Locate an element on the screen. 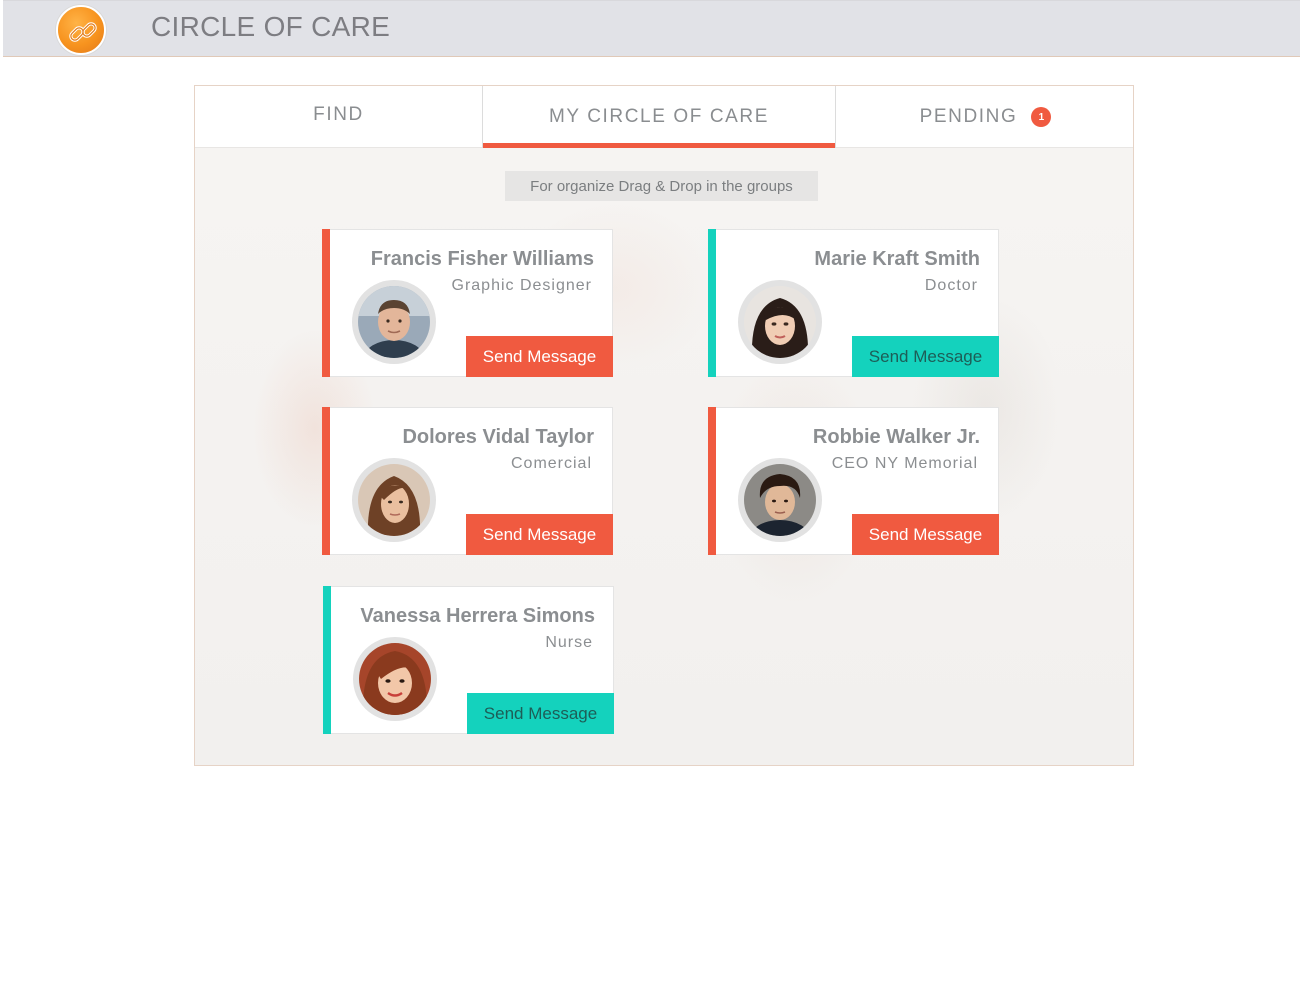 The width and height of the screenshot is (1300, 992). contact-name: Dolores Vidal Taylor is located at coordinates (498, 437).